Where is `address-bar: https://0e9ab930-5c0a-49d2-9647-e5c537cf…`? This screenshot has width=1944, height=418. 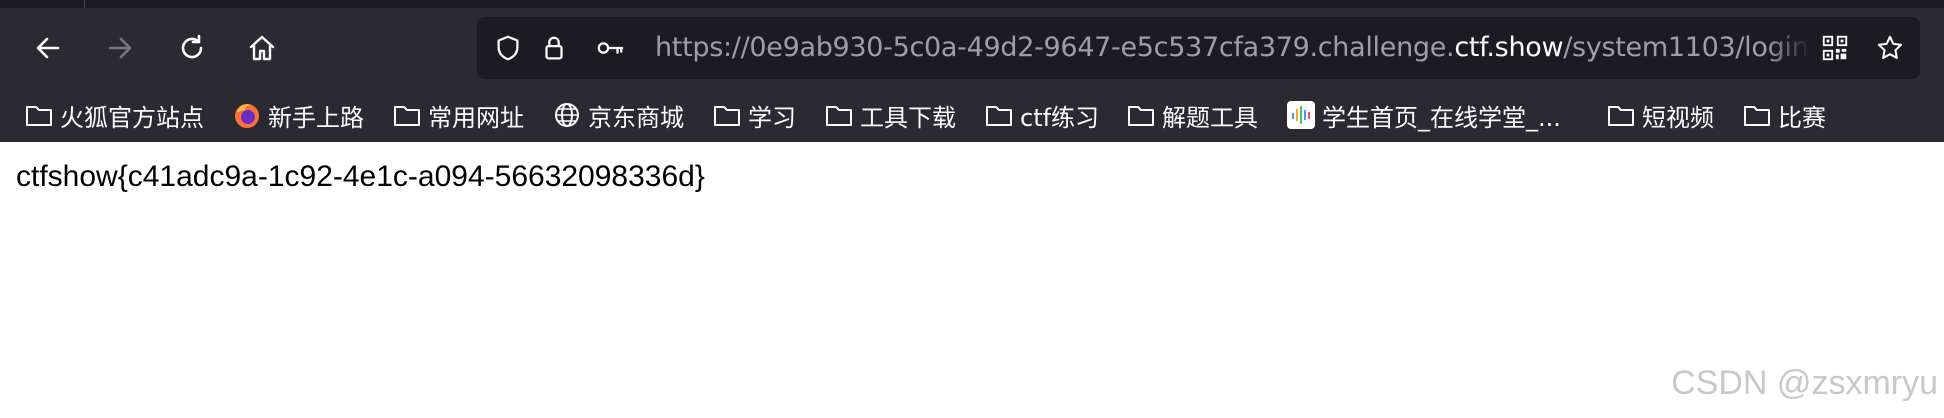 address-bar: https://0e9ab930-5c0a-49d2-9647-e5c537cf… is located at coordinates (1198, 48).